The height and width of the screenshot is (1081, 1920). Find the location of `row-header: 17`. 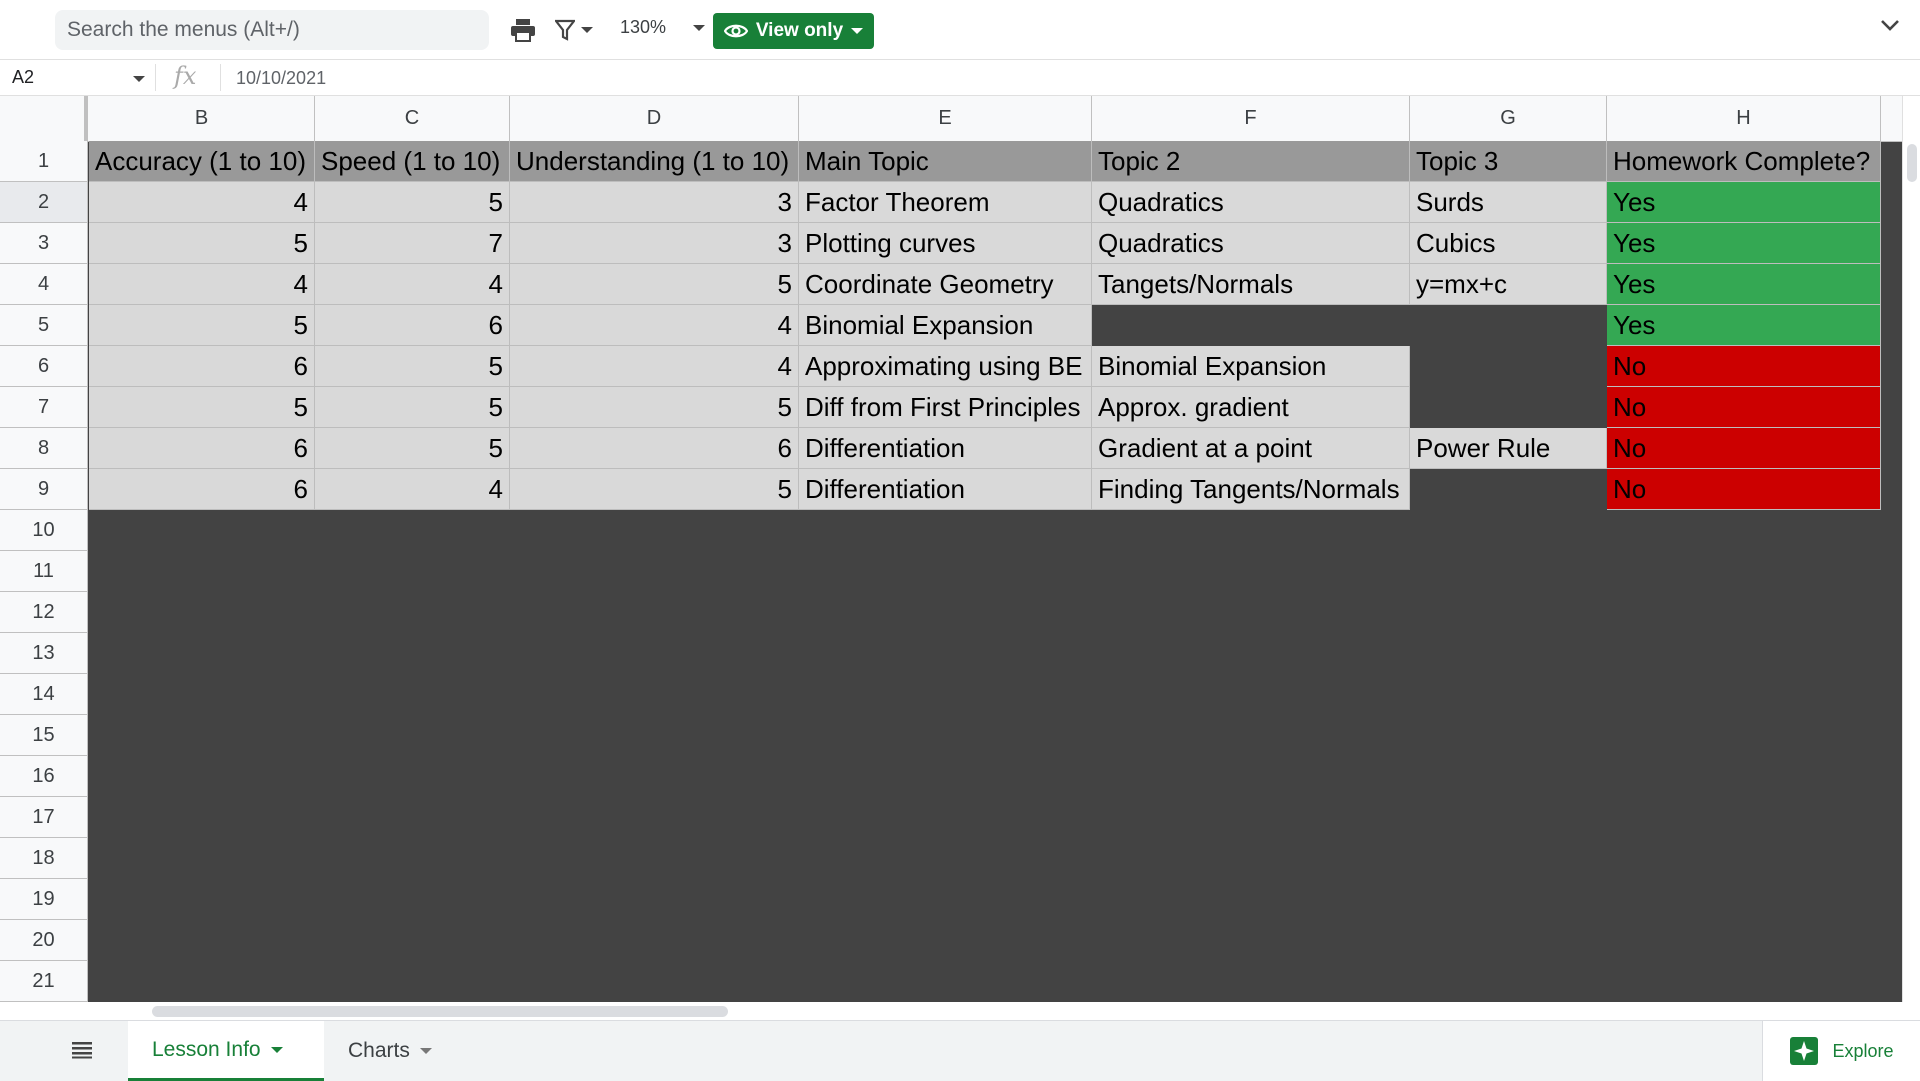

row-header: 17 is located at coordinates (43, 817).